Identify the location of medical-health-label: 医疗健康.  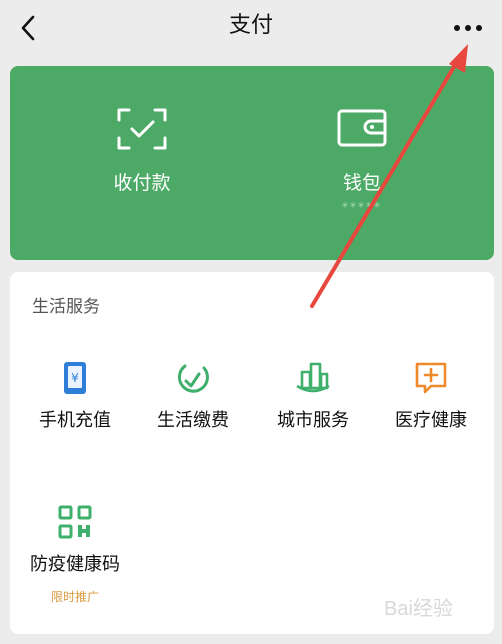
(431, 420).